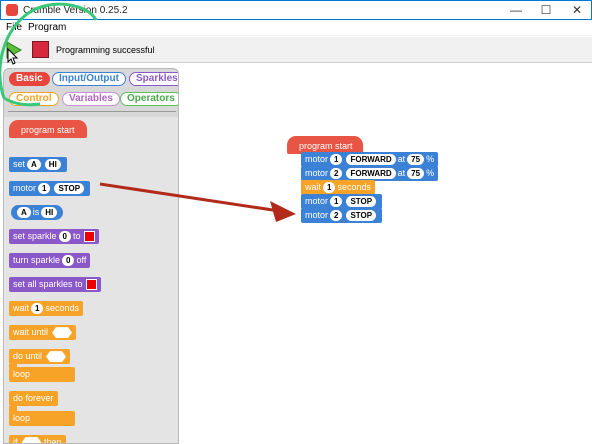 This screenshot has height=444, width=592. Describe the element at coordinates (47, 27) in the screenshot. I see `menu-program: Program` at that location.